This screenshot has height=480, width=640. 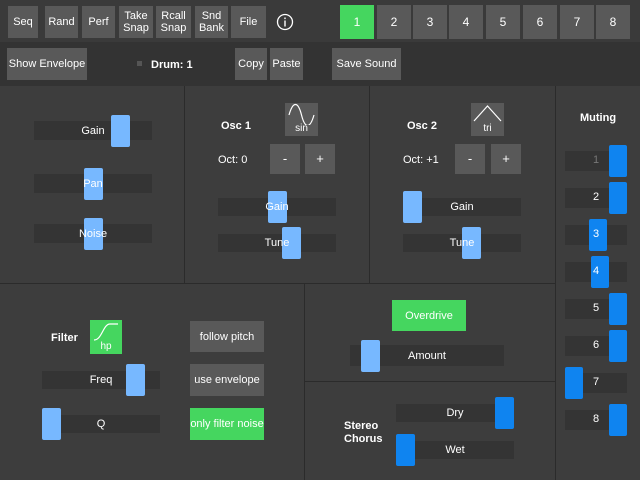 I want to click on osc2-tune-thumb, so click(x=471, y=243).